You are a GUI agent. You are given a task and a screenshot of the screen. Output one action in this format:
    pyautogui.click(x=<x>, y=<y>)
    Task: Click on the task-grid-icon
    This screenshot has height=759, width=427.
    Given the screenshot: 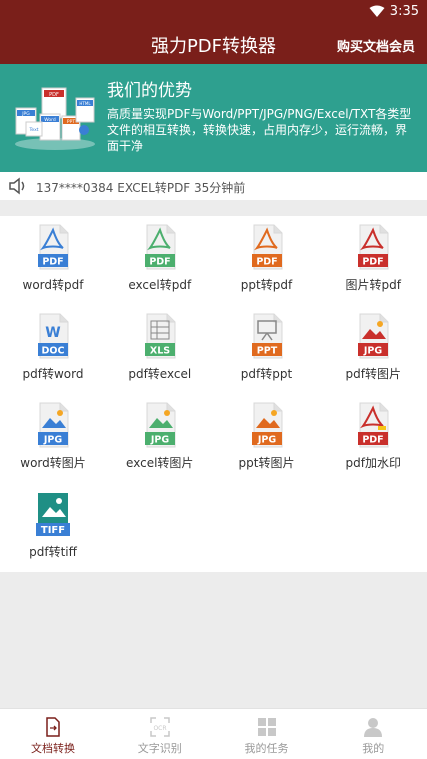 What is the action you would take?
    pyautogui.click(x=266, y=727)
    